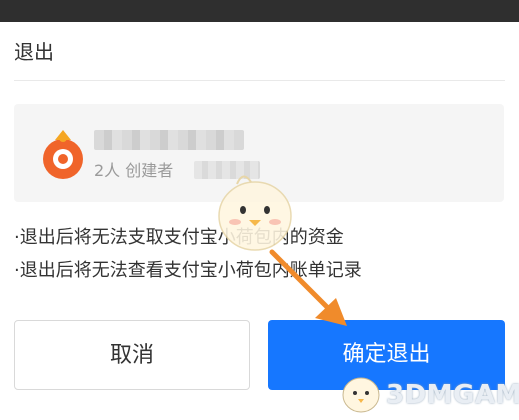  Describe the element at coordinates (34, 52) in the screenshot. I see `dialog-title: 退出` at that location.